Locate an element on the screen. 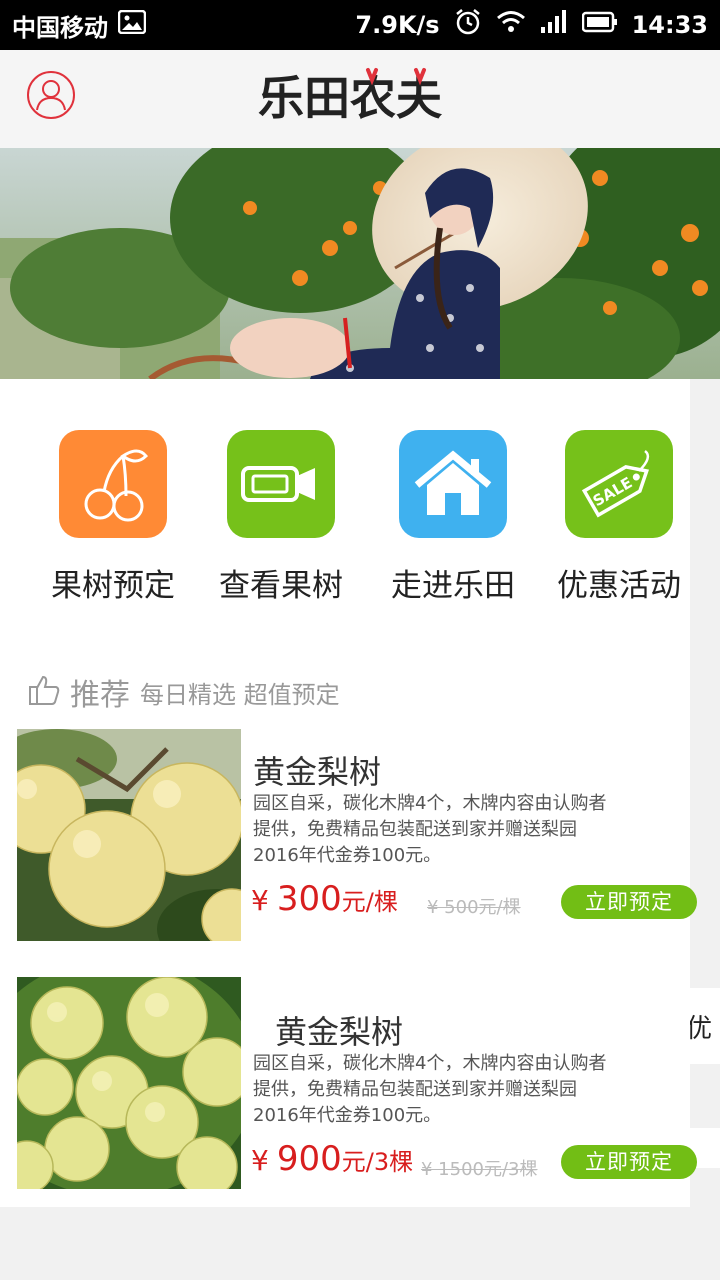  cherry-icon is located at coordinates (113, 484).